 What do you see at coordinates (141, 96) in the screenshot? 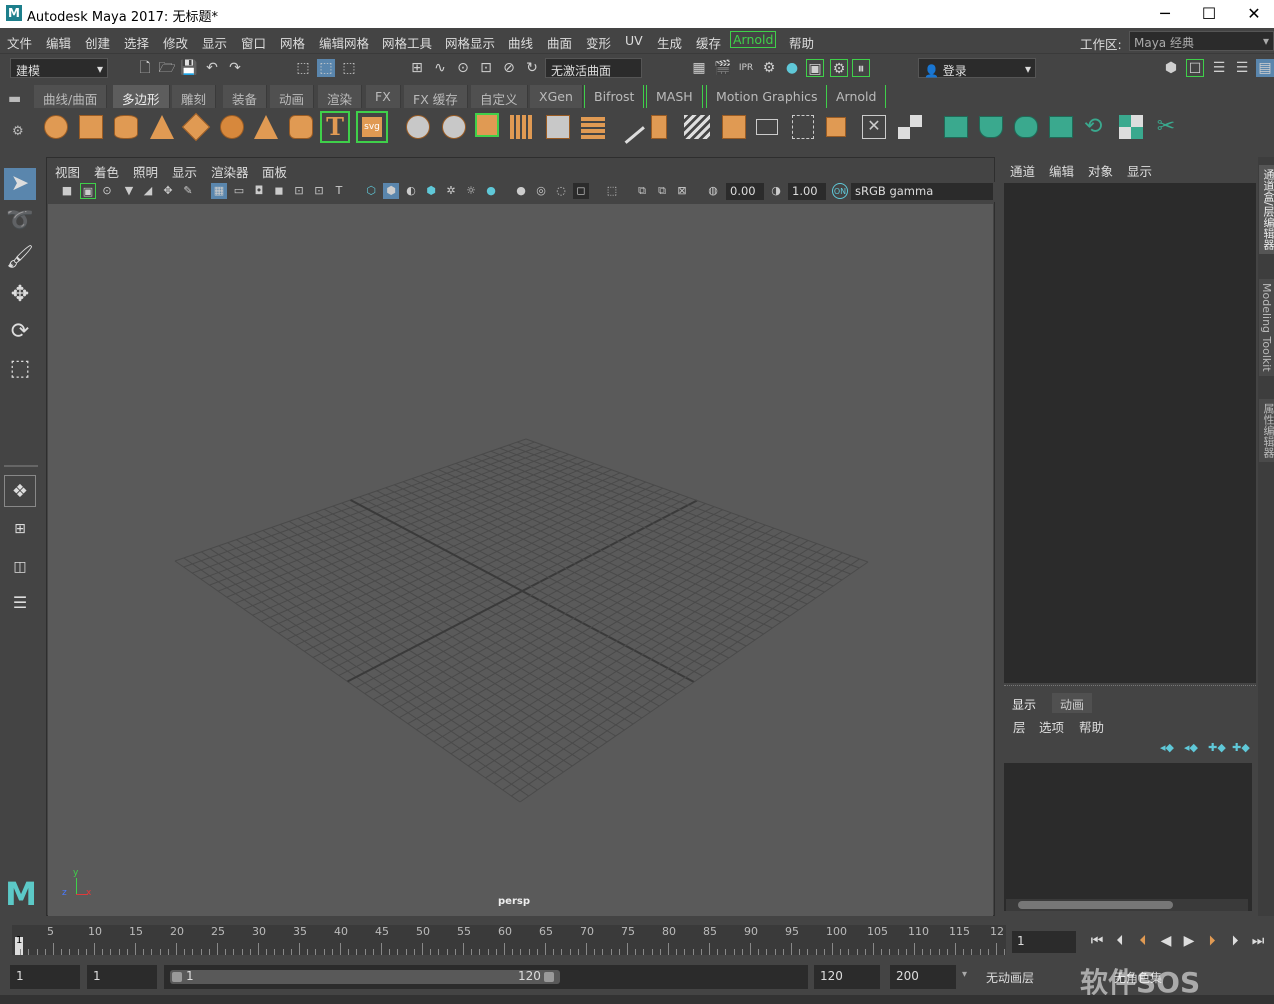
I see `shelf-tab-poly: 多边形` at bounding box center [141, 96].